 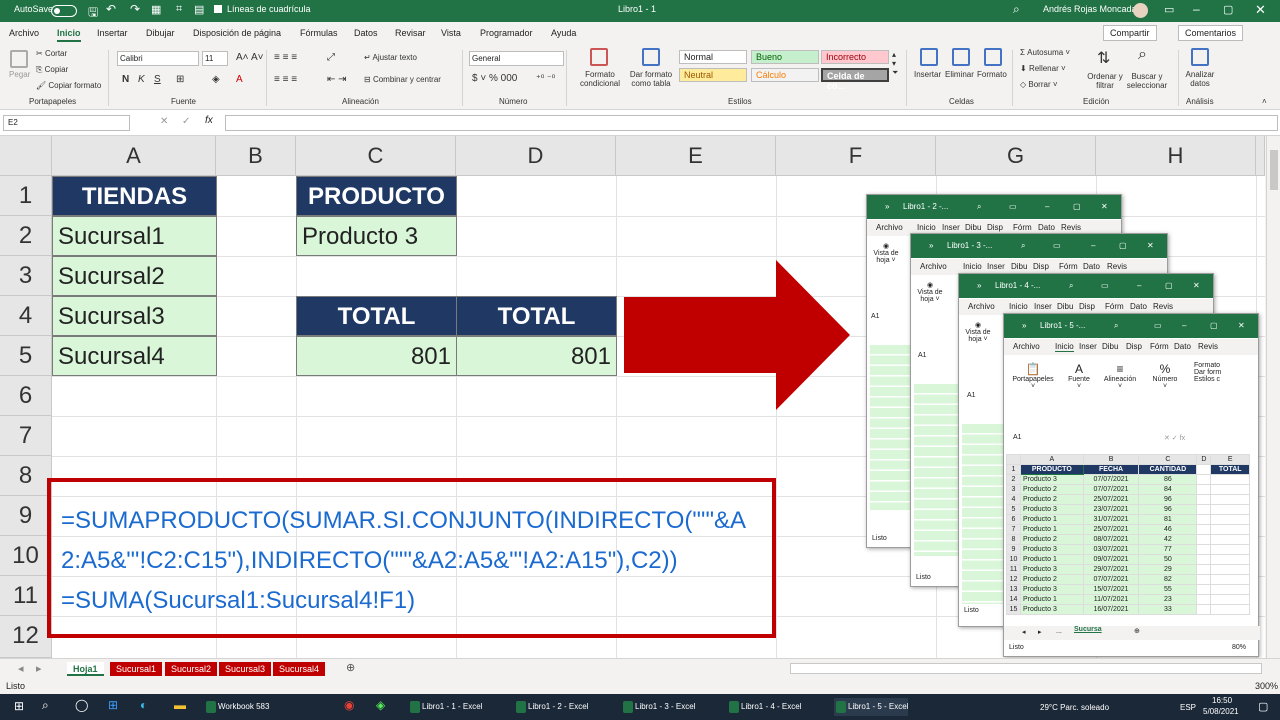 What do you see at coordinates (1111, 549) in the screenshot?
I see `data-cell: 03/07/2021` at bounding box center [1111, 549].